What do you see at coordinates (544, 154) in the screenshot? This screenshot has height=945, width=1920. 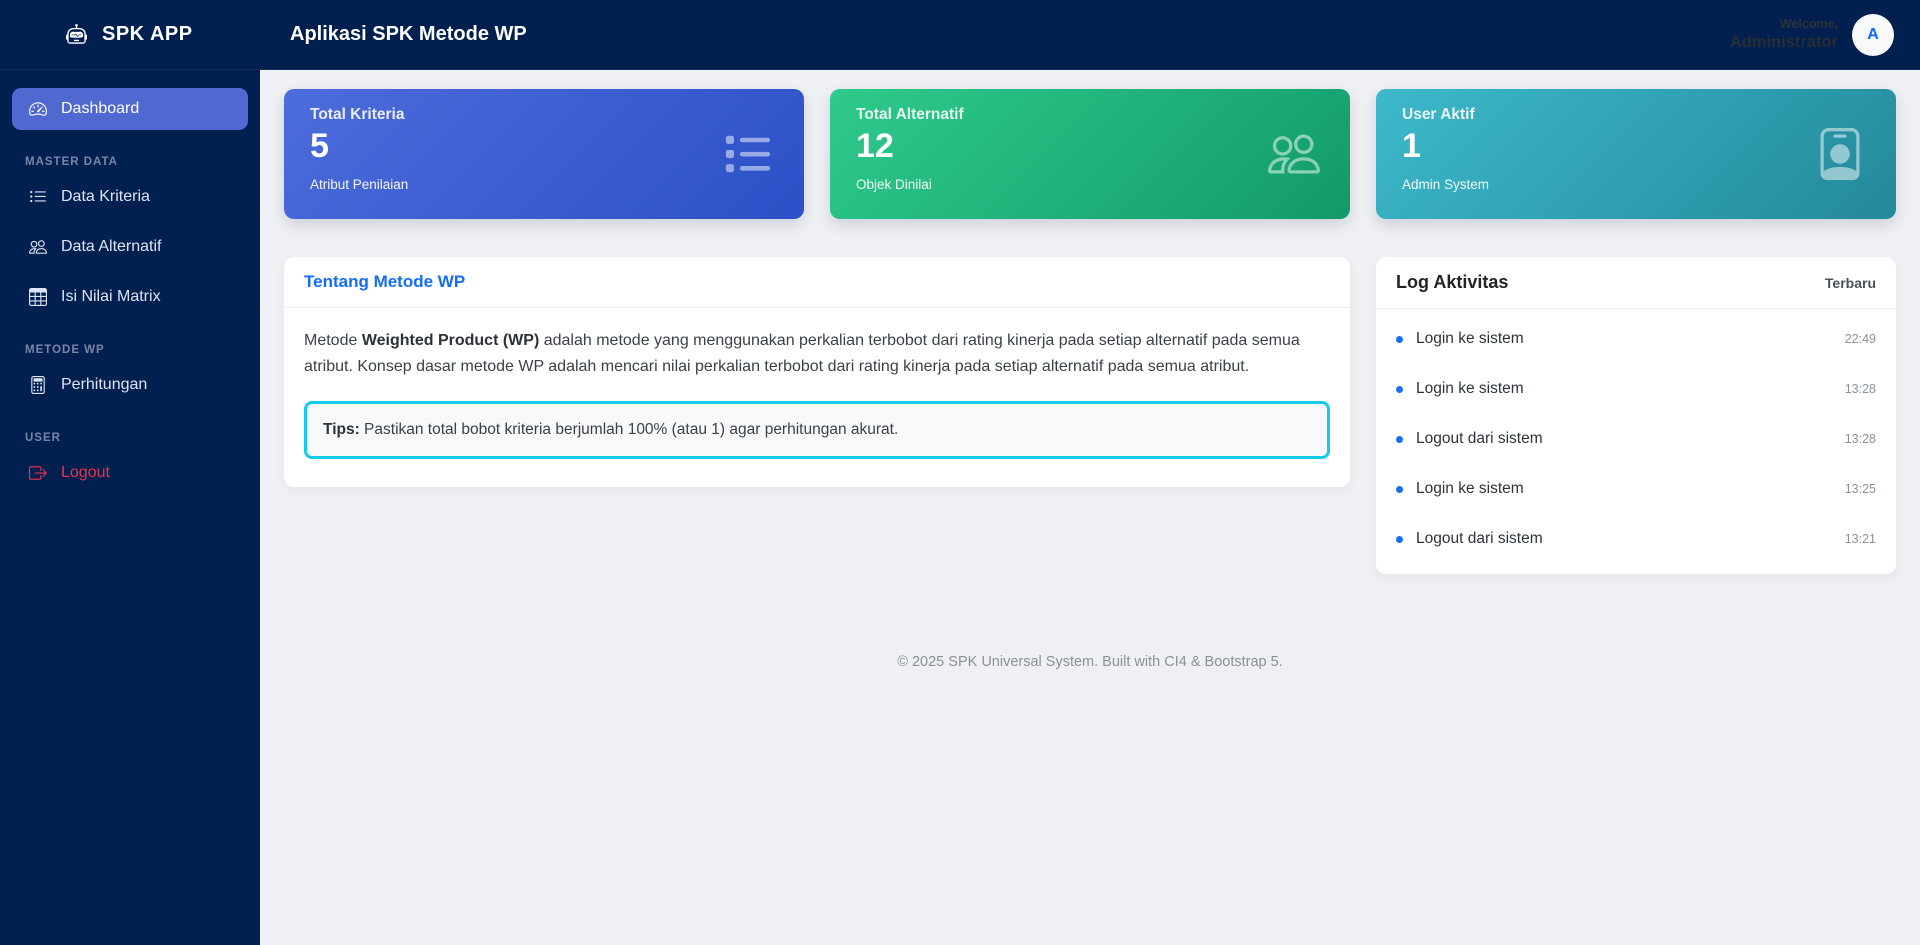 I see `stat-card-total-kriteria: Total Kriteria 5 Atribut Penilaian` at bounding box center [544, 154].